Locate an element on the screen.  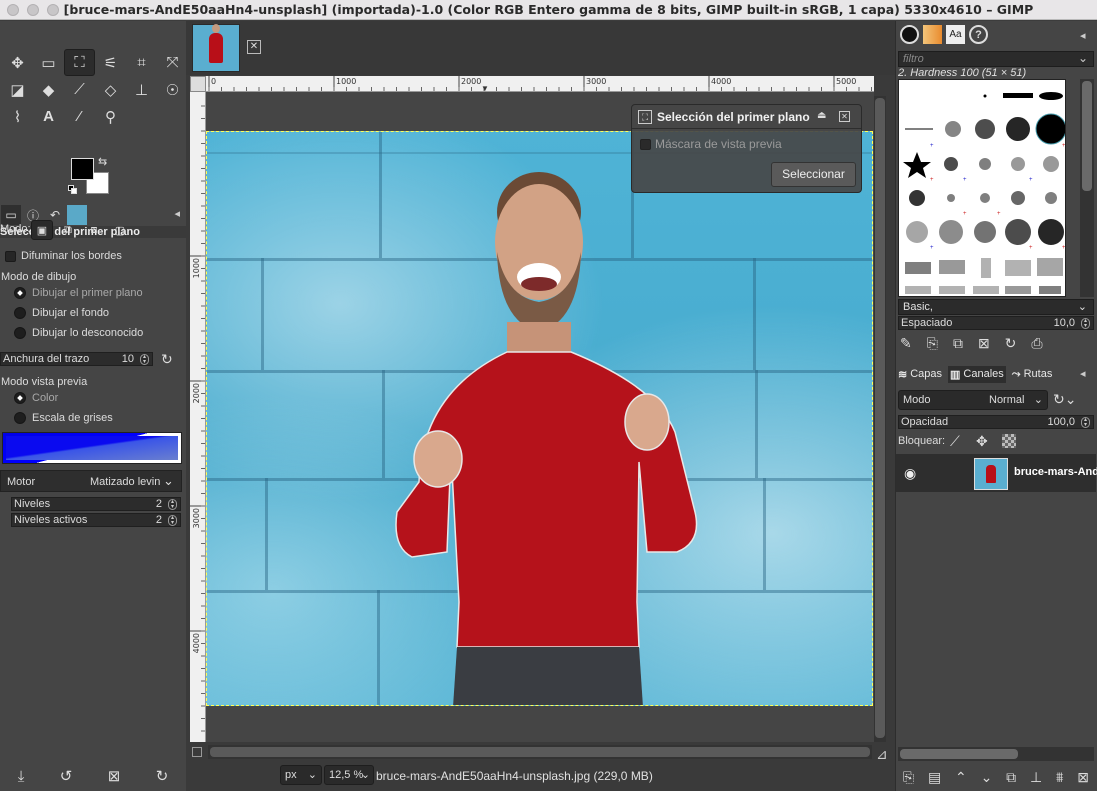
reset-colors-icon is located at coordinates (73, 190).